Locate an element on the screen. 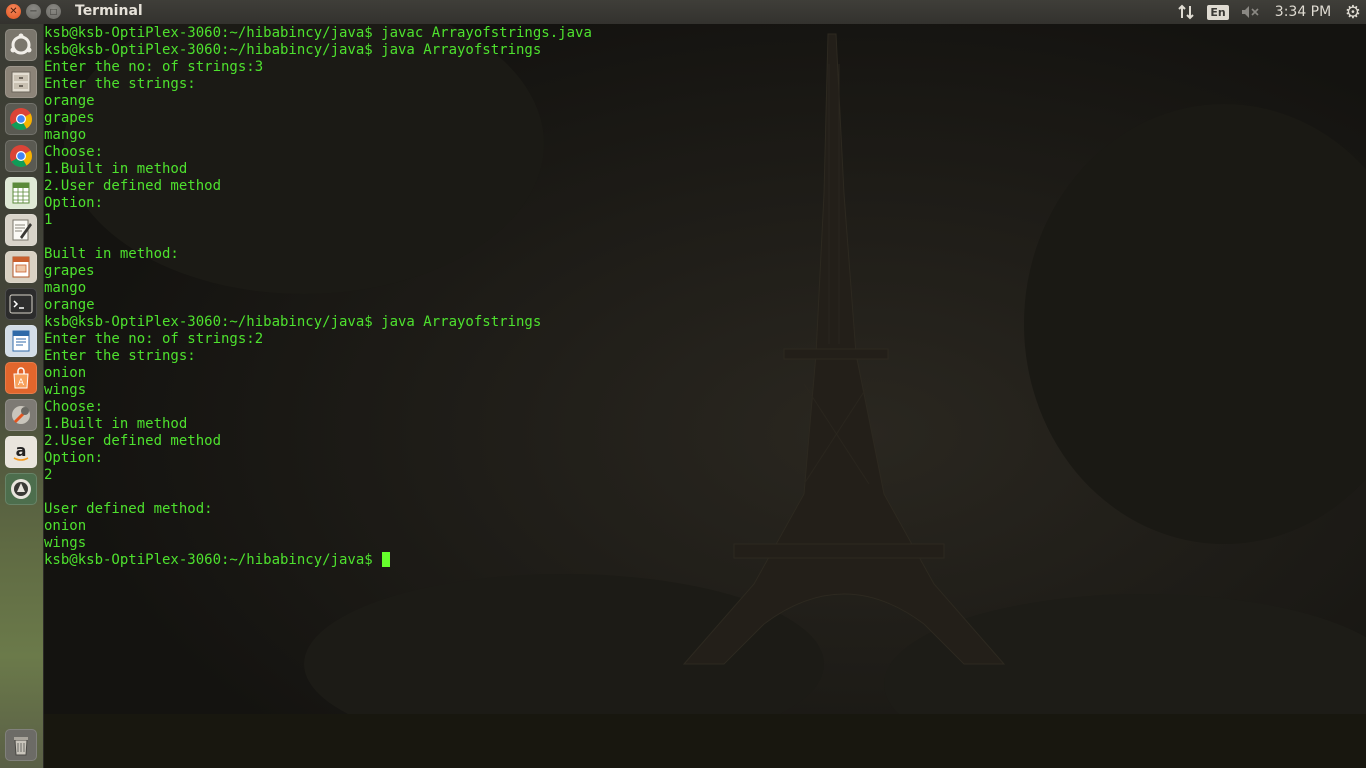 Image resolution: width=1366 pixels, height=768 pixels. launcher-terminal-button is located at coordinates (21, 304).